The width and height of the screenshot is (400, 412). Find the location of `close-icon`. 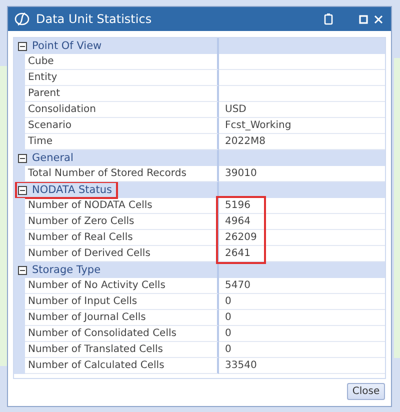

close-icon is located at coordinates (378, 19).